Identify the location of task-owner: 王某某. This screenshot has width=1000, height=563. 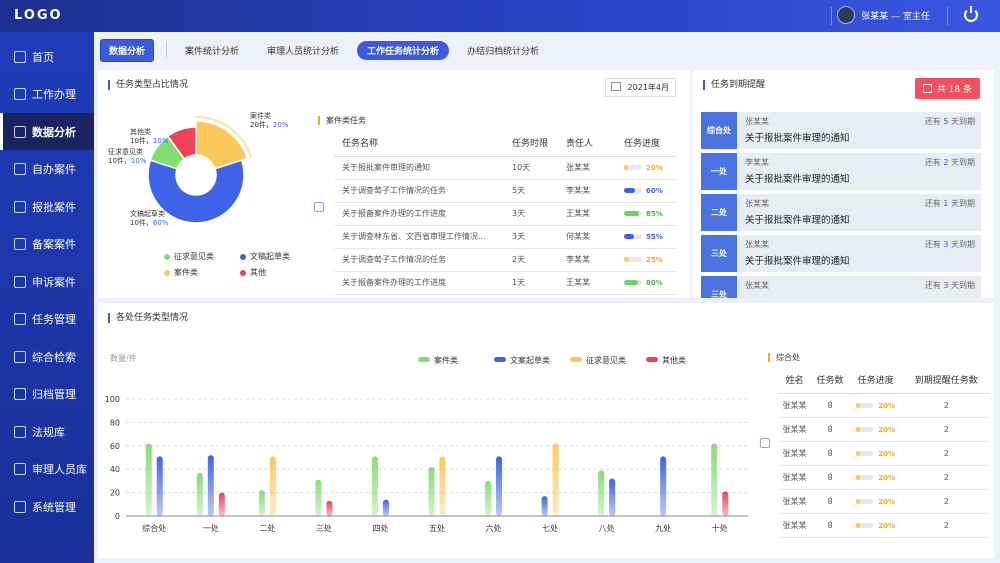
(587, 283).